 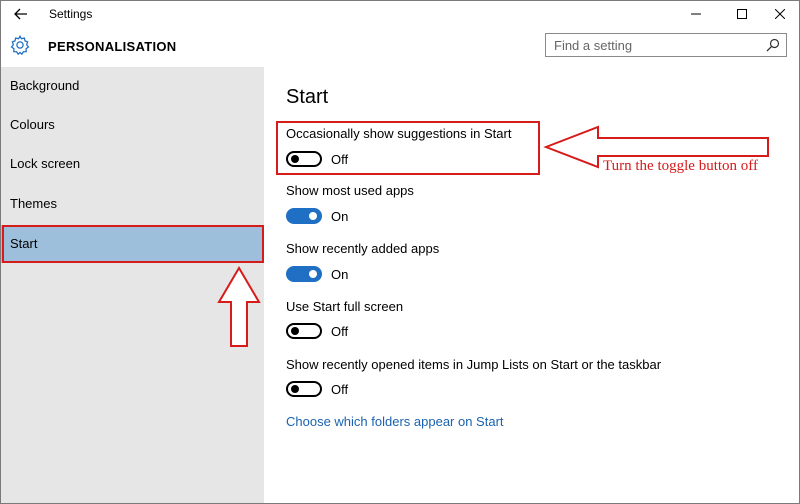 I want to click on arrow-up-icon, so click(x=239, y=306).